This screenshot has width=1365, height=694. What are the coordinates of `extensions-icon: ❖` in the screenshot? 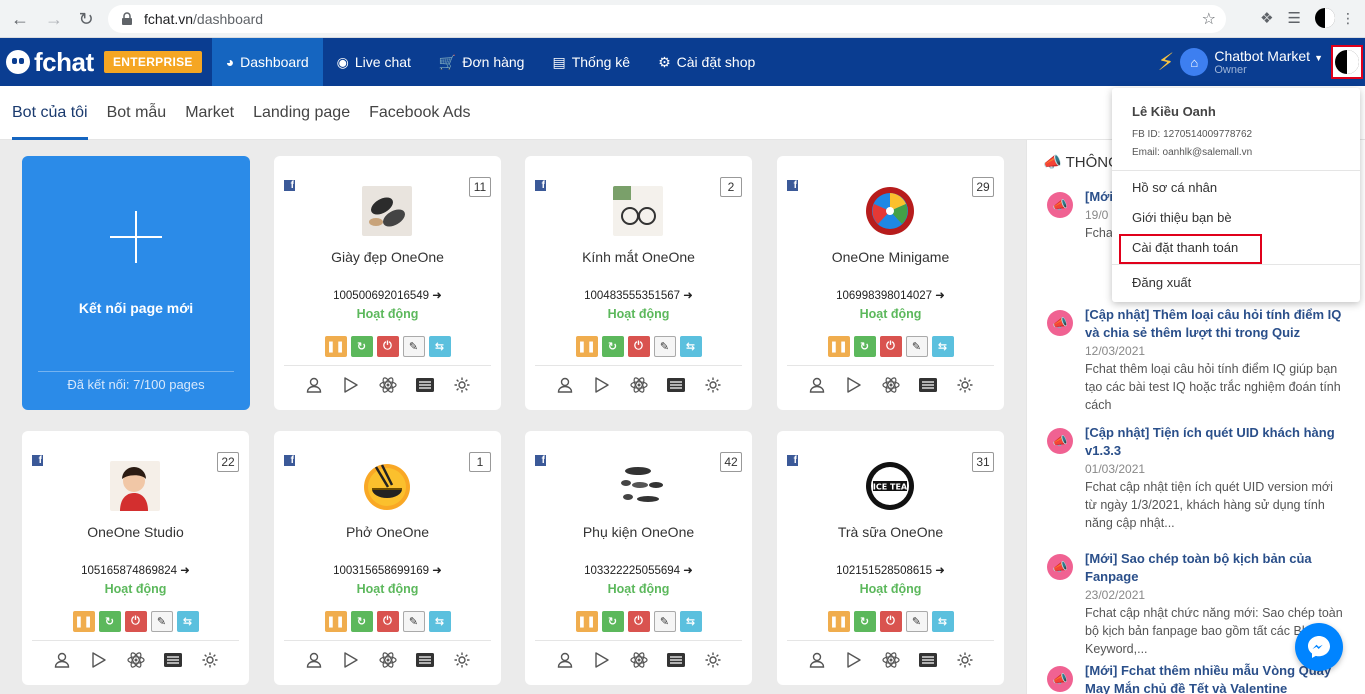 It's located at (1266, 18).